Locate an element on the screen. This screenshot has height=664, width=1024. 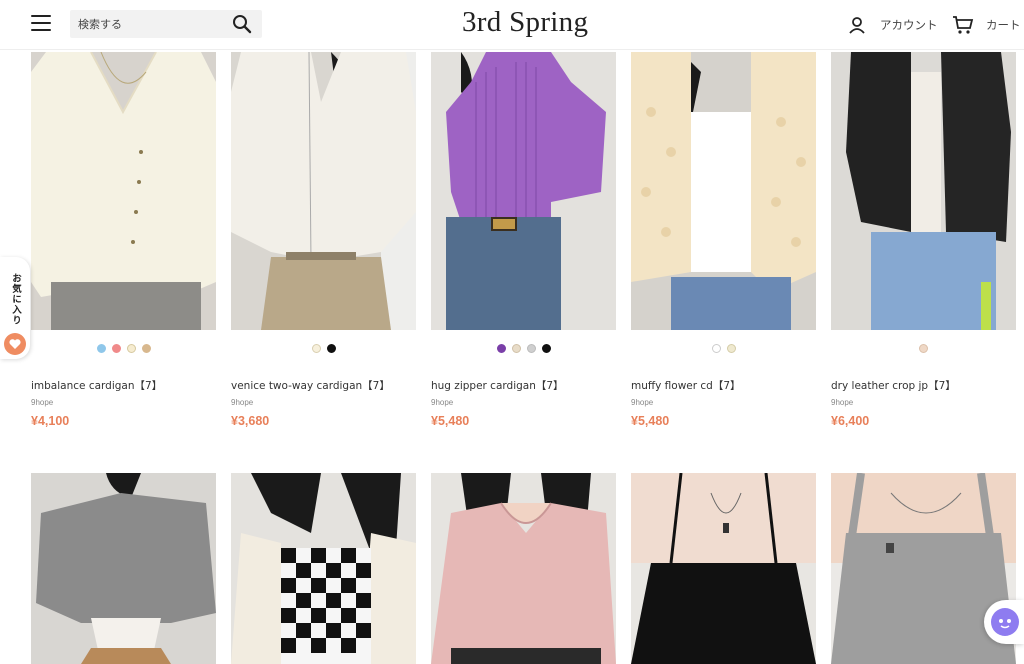
product-name: muffy flower cd【7】 is located at coordinates (686, 385).